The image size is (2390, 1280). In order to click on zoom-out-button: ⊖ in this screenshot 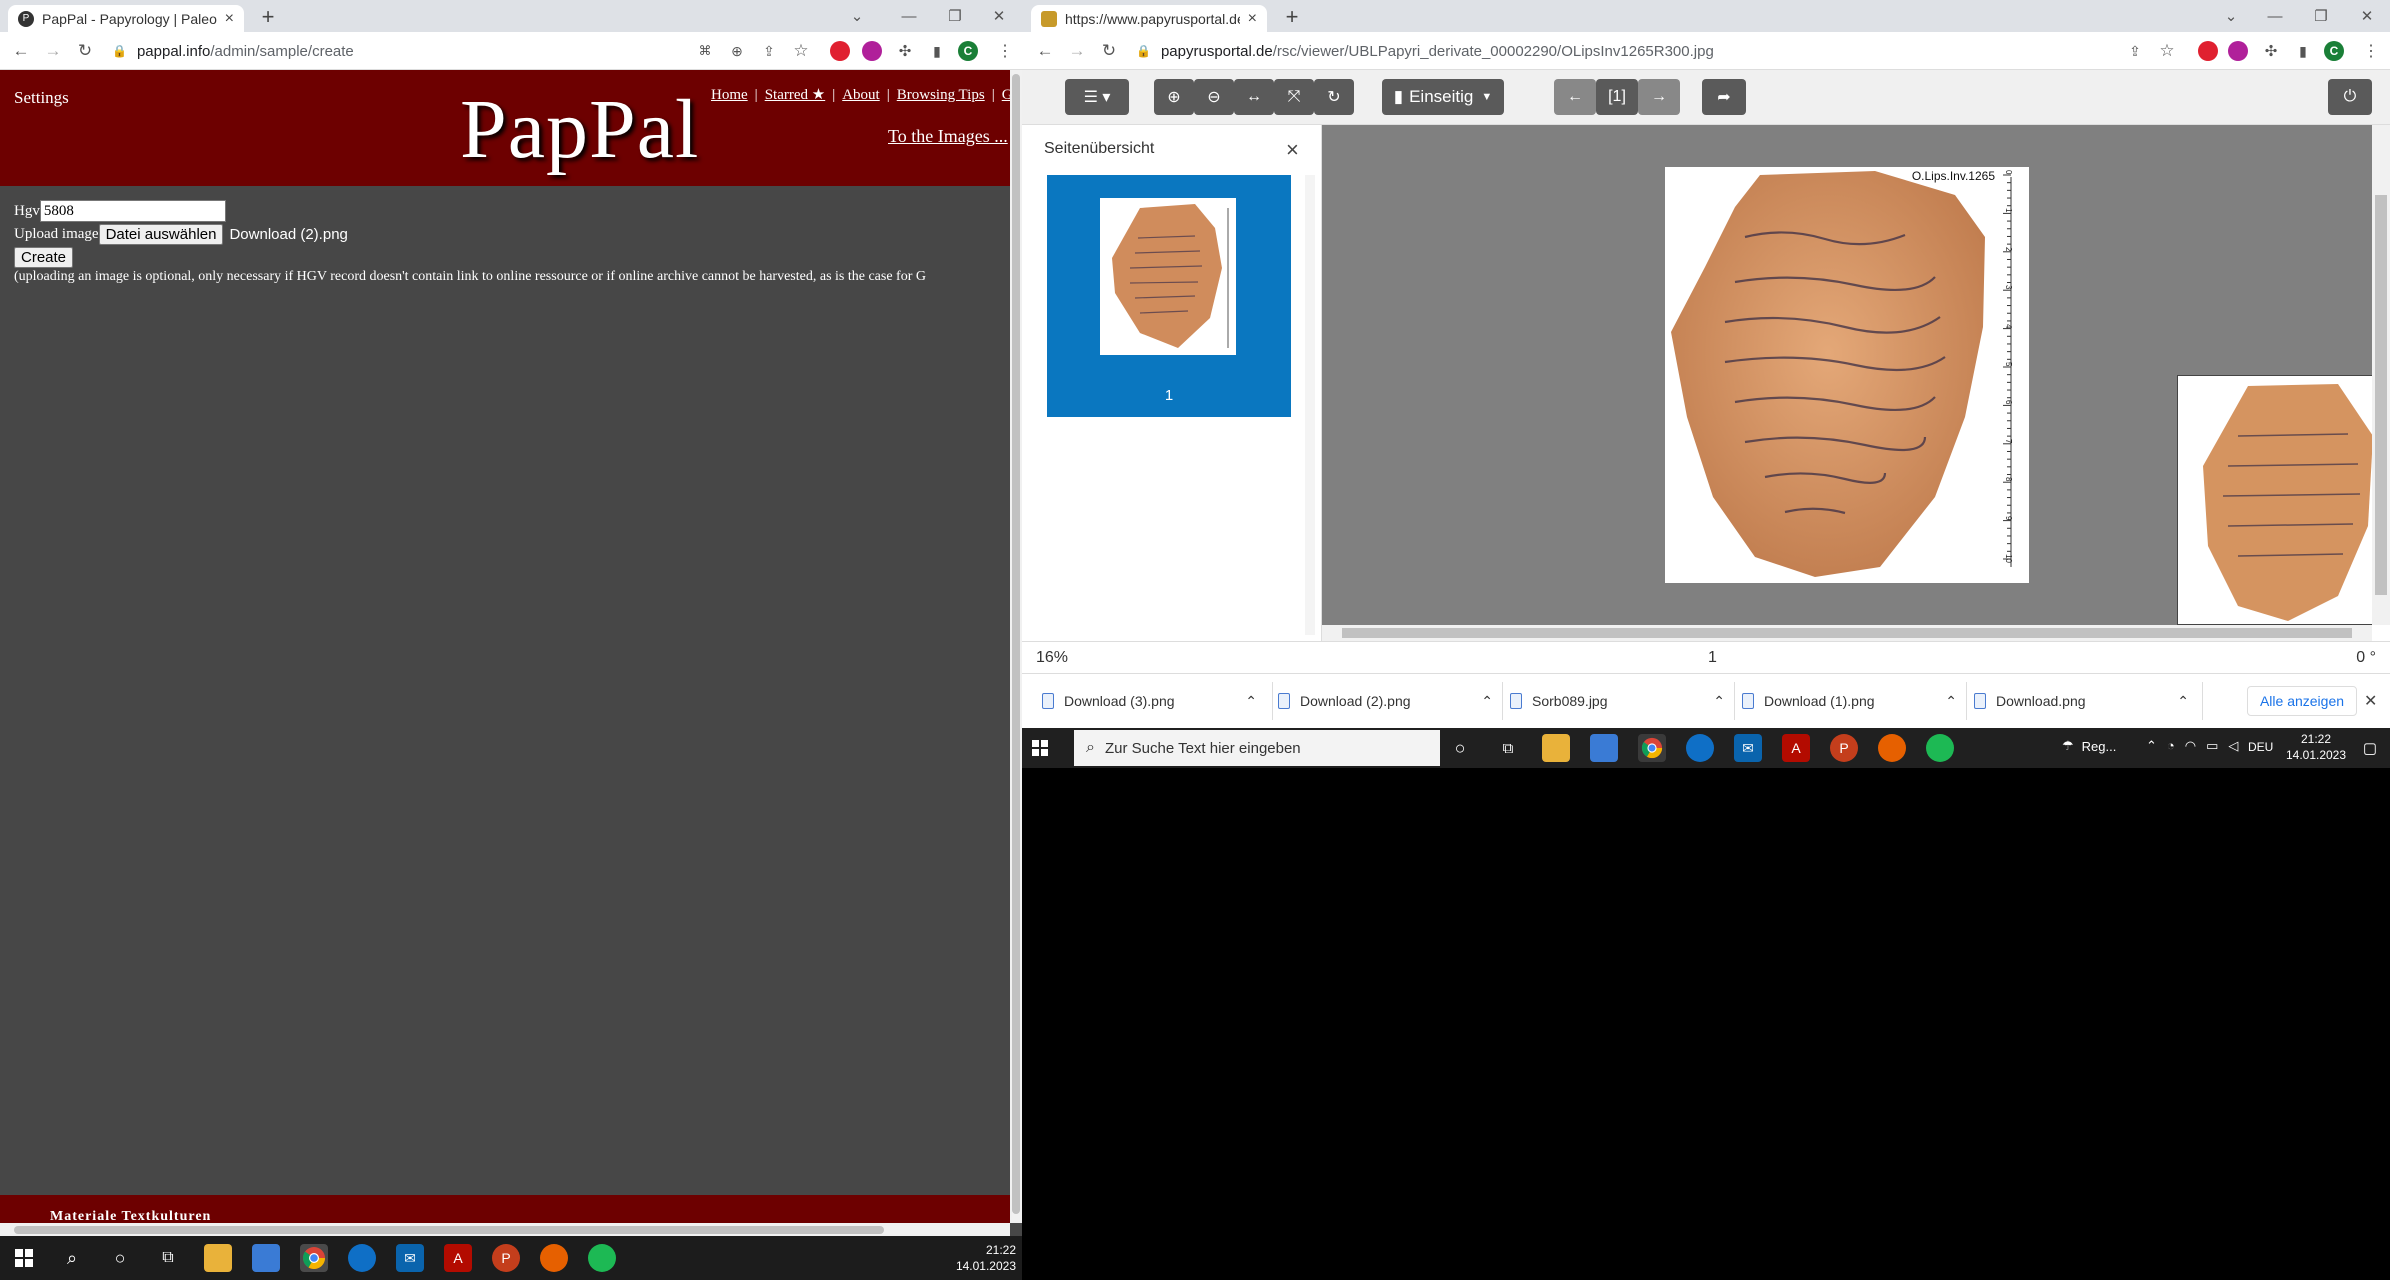, I will do `click(1214, 97)`.